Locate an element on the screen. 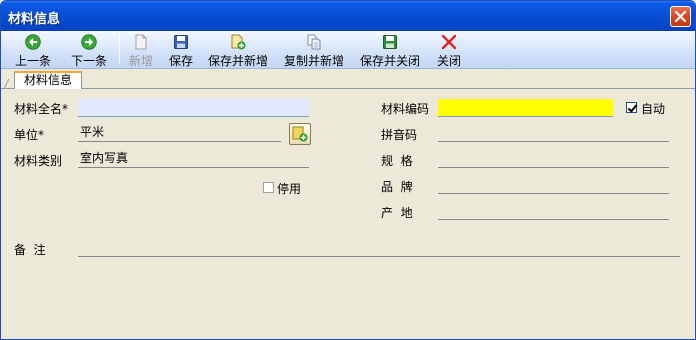 This screenshot has width=696, height=340. copy-and-new-button: 复制并新增 is located at coordinates (314, 50).